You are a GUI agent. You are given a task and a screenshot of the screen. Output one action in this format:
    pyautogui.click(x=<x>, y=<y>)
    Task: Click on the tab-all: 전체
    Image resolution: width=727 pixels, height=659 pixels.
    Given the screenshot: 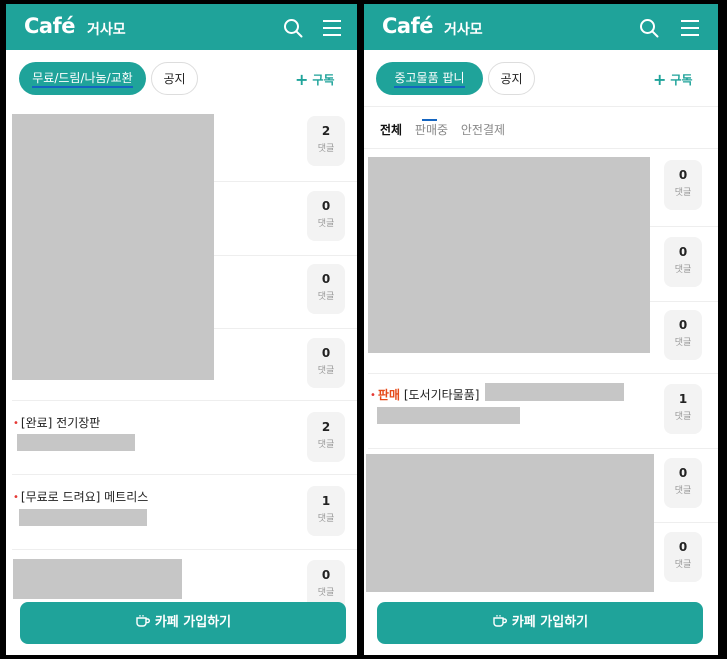 What is the action you would take?
    pyautogui.click(x=391, y=130)
    